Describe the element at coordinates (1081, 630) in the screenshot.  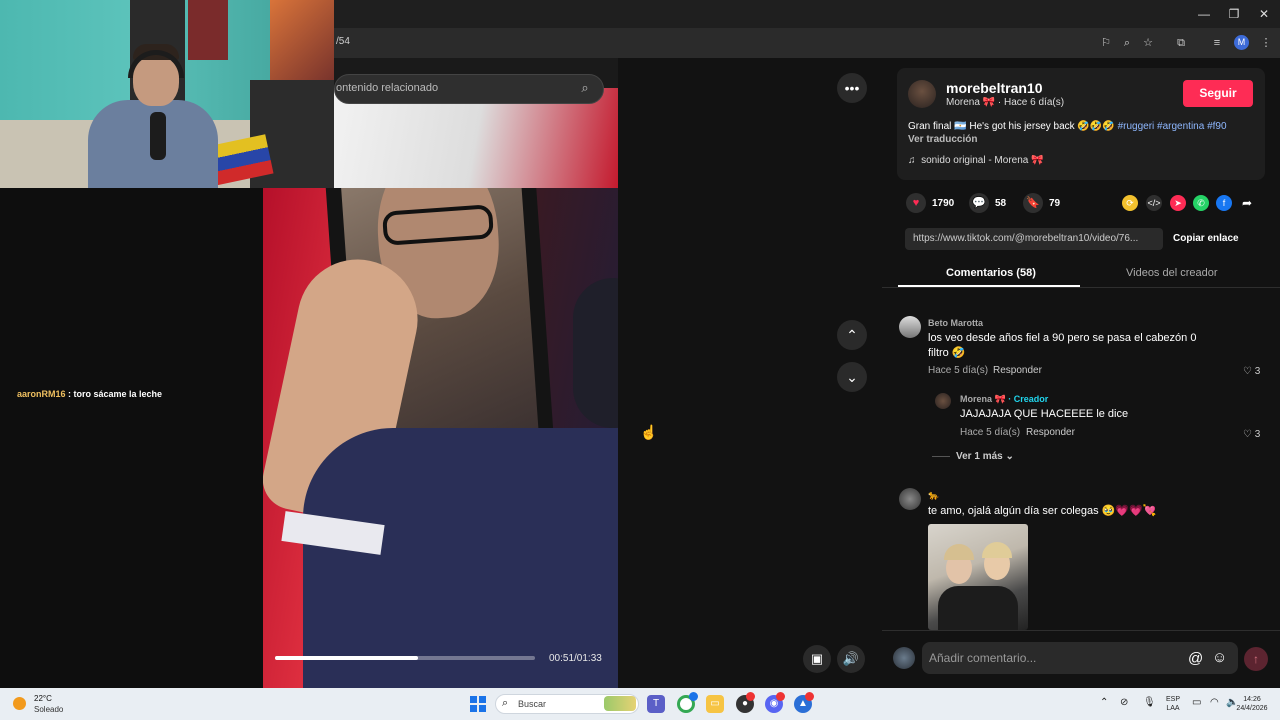
I see `comment-input-divider` at that location.